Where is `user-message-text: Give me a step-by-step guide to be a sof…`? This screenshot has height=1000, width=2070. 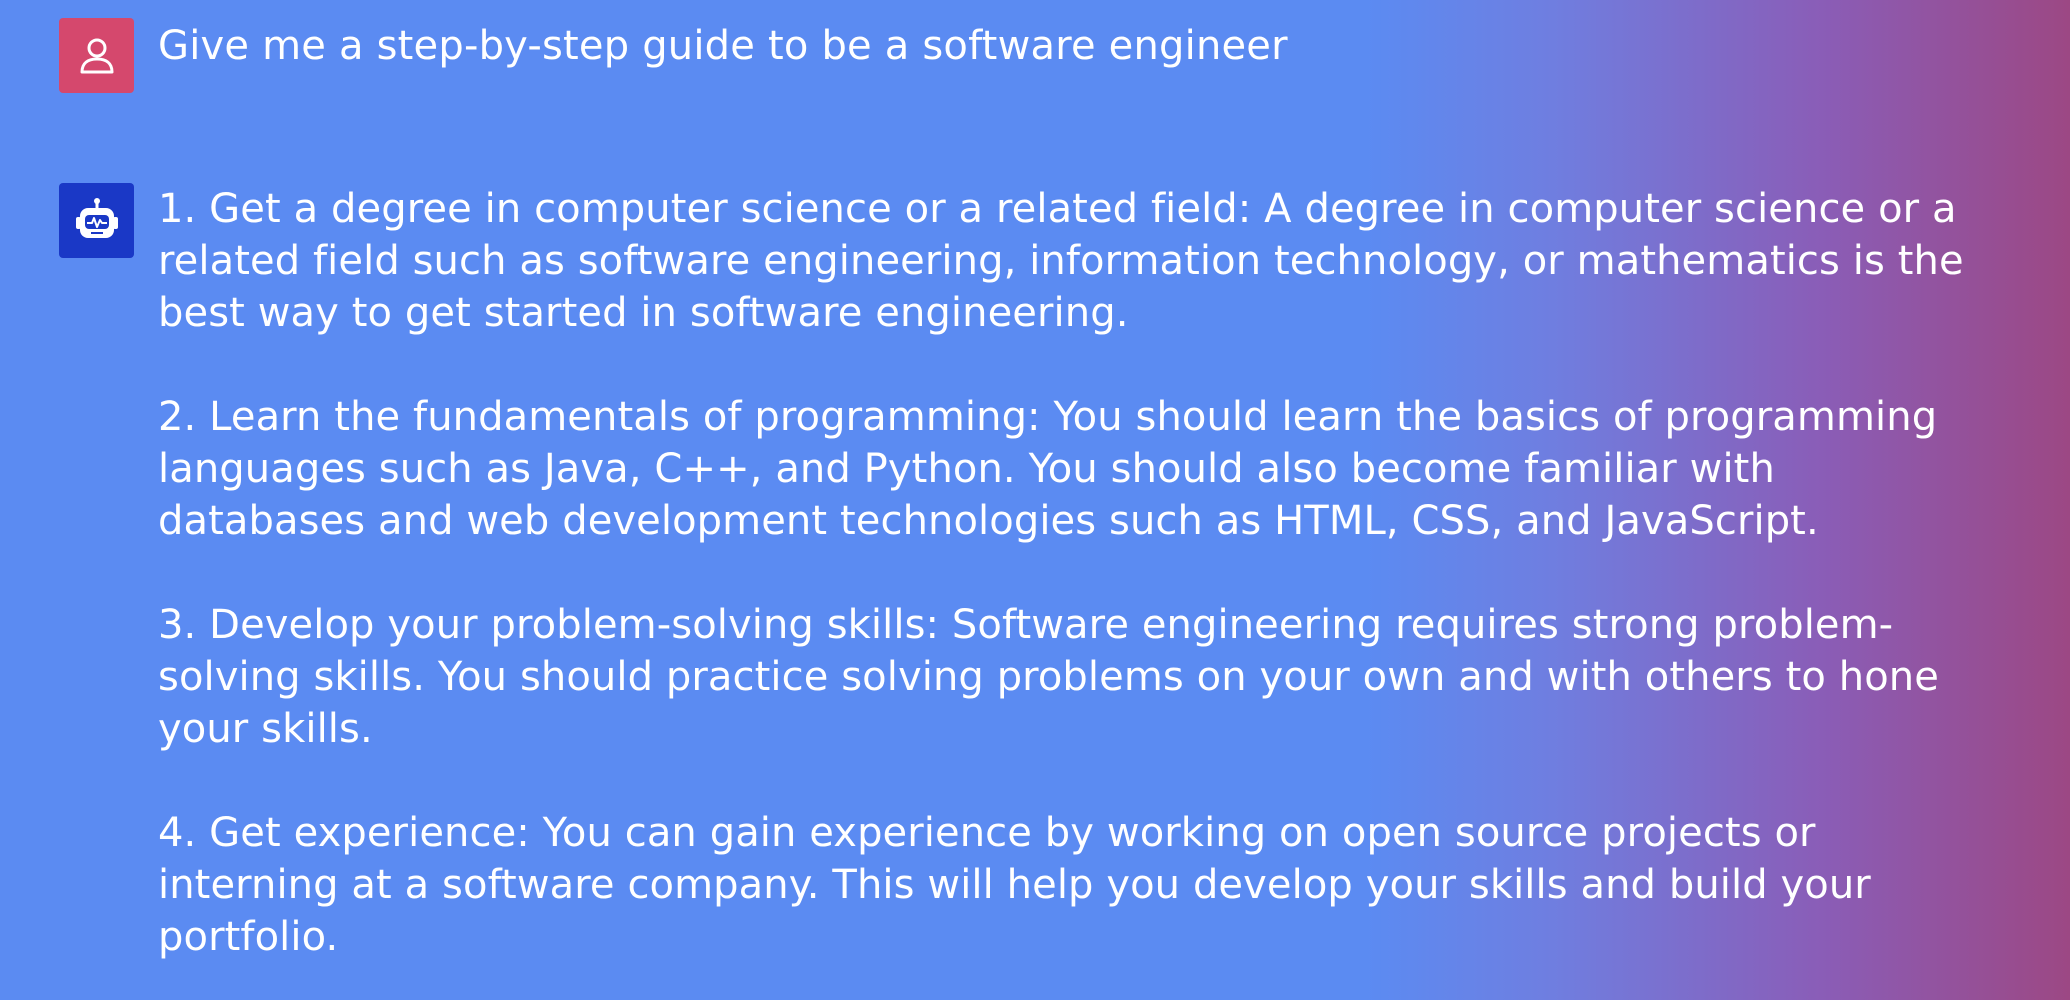 user-message-text: Give me a step-by-step guide to be a sof… is located at coordinates (723, 46).